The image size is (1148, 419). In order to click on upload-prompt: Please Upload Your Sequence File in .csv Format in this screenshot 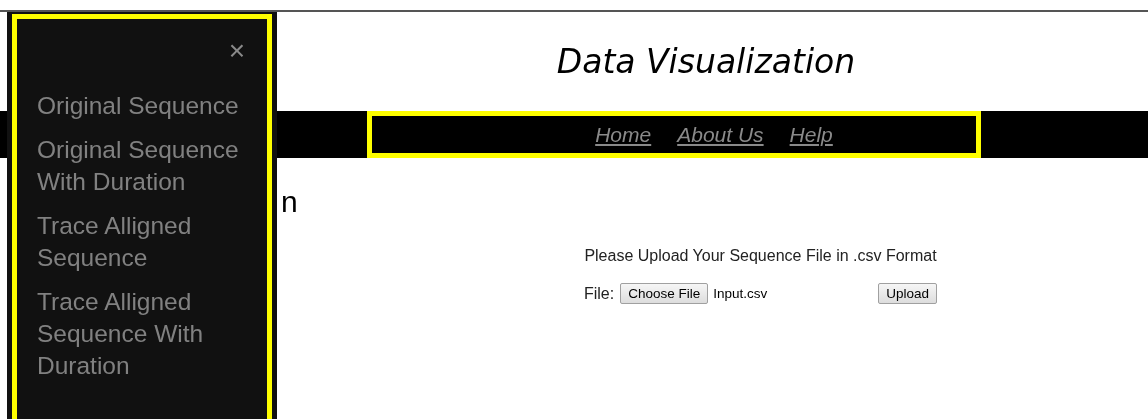, I will do `click(760, 256)`.